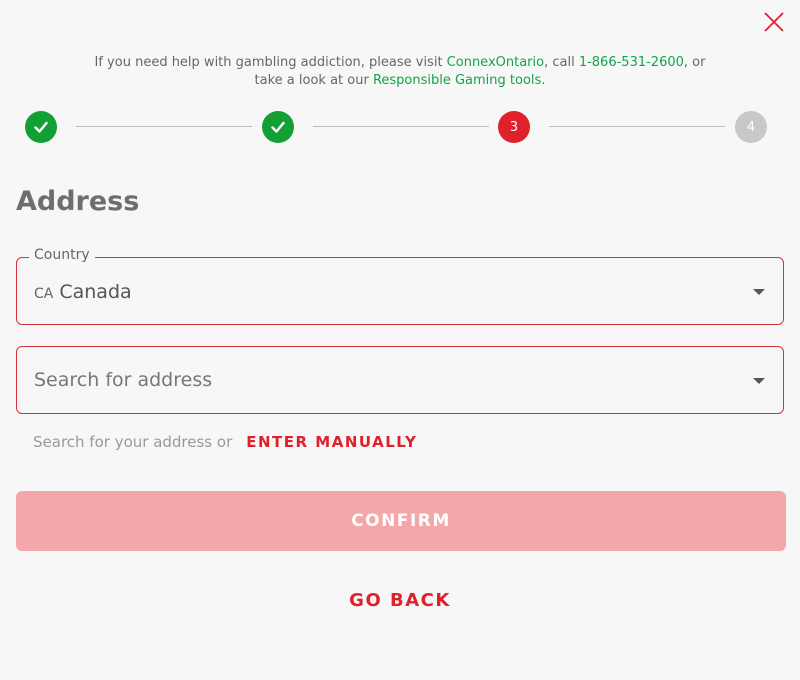 This screenshot has height=680, width=800. Describe the element at coordinates (384, 380) in the screenshot. I see `address-search-input` at that location.